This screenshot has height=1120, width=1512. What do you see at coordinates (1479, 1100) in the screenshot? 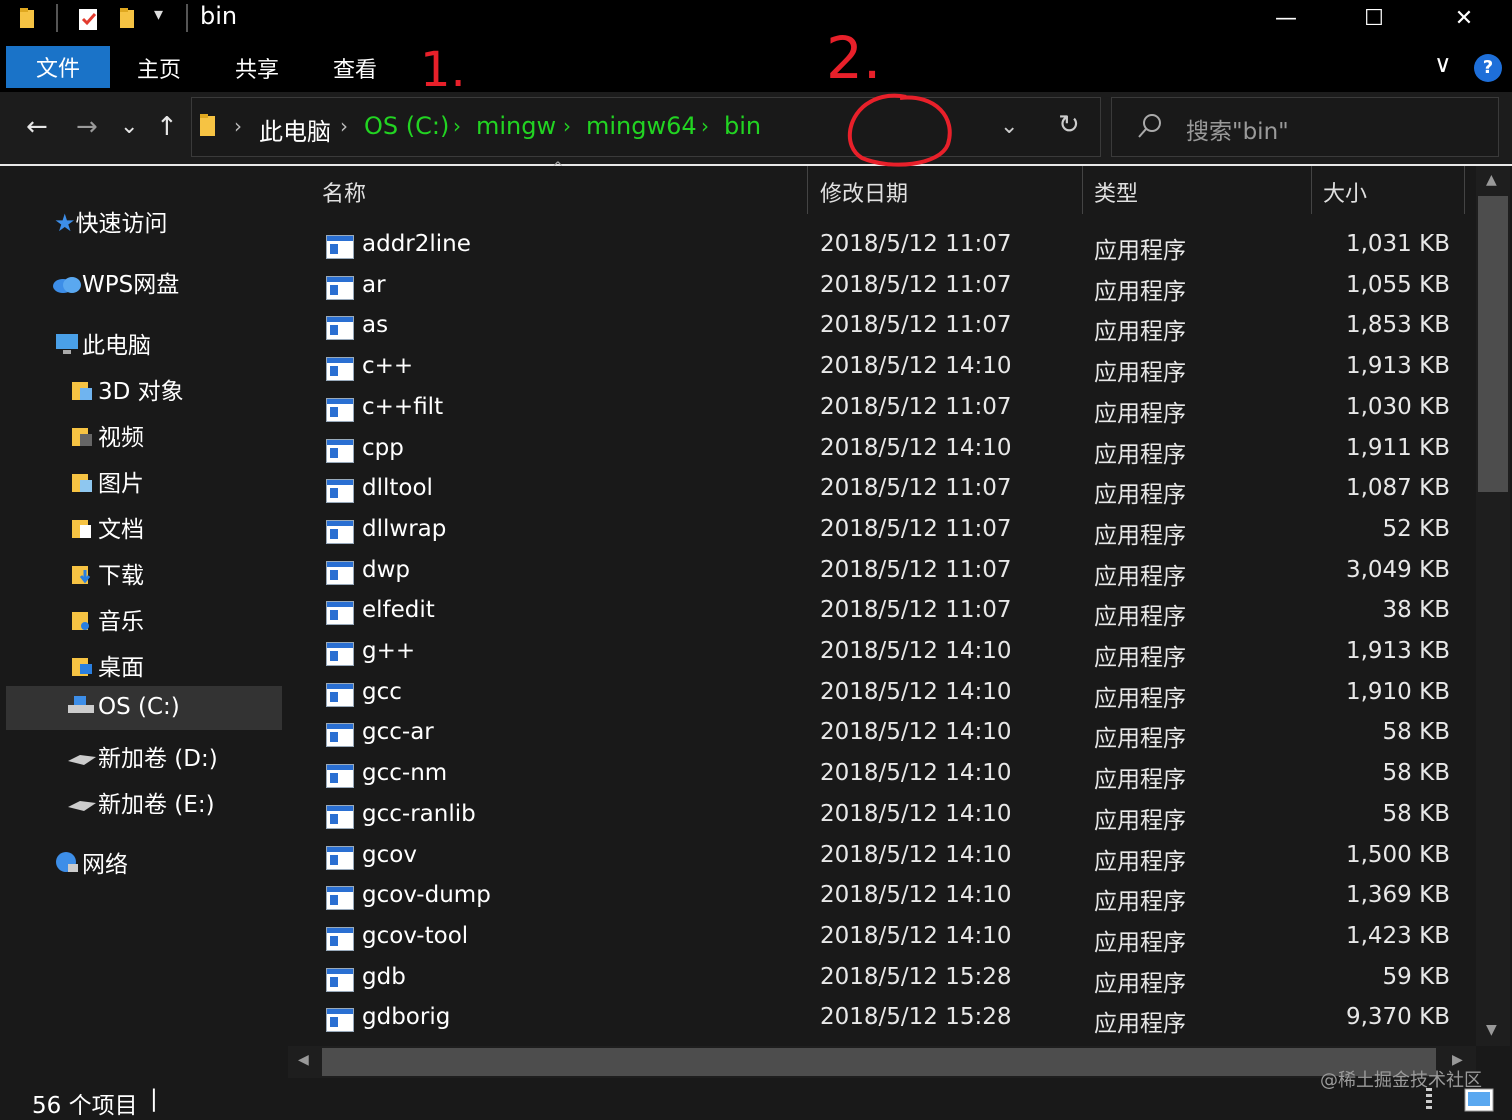
I see `large-icons-view-icon` at bounding box center [1479, 1100].